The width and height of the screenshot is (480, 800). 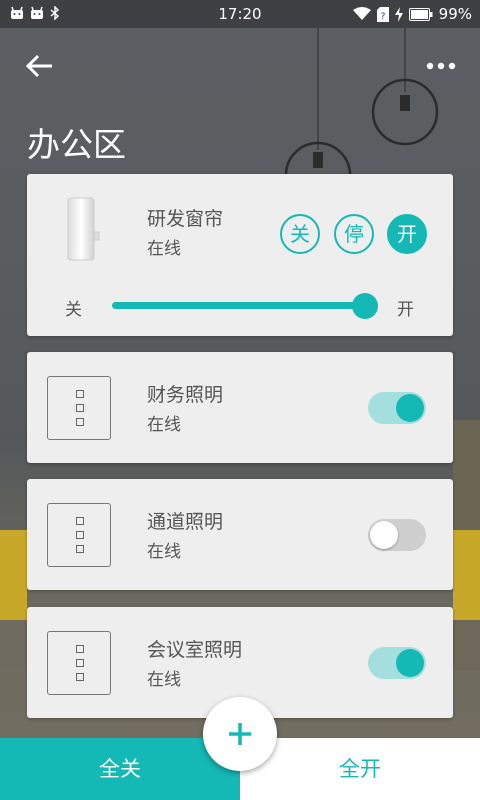 What do you see at coordinates (83, 229) in the screenshot?
I see `curtain-device-icon` at bounding box center [83, 229].